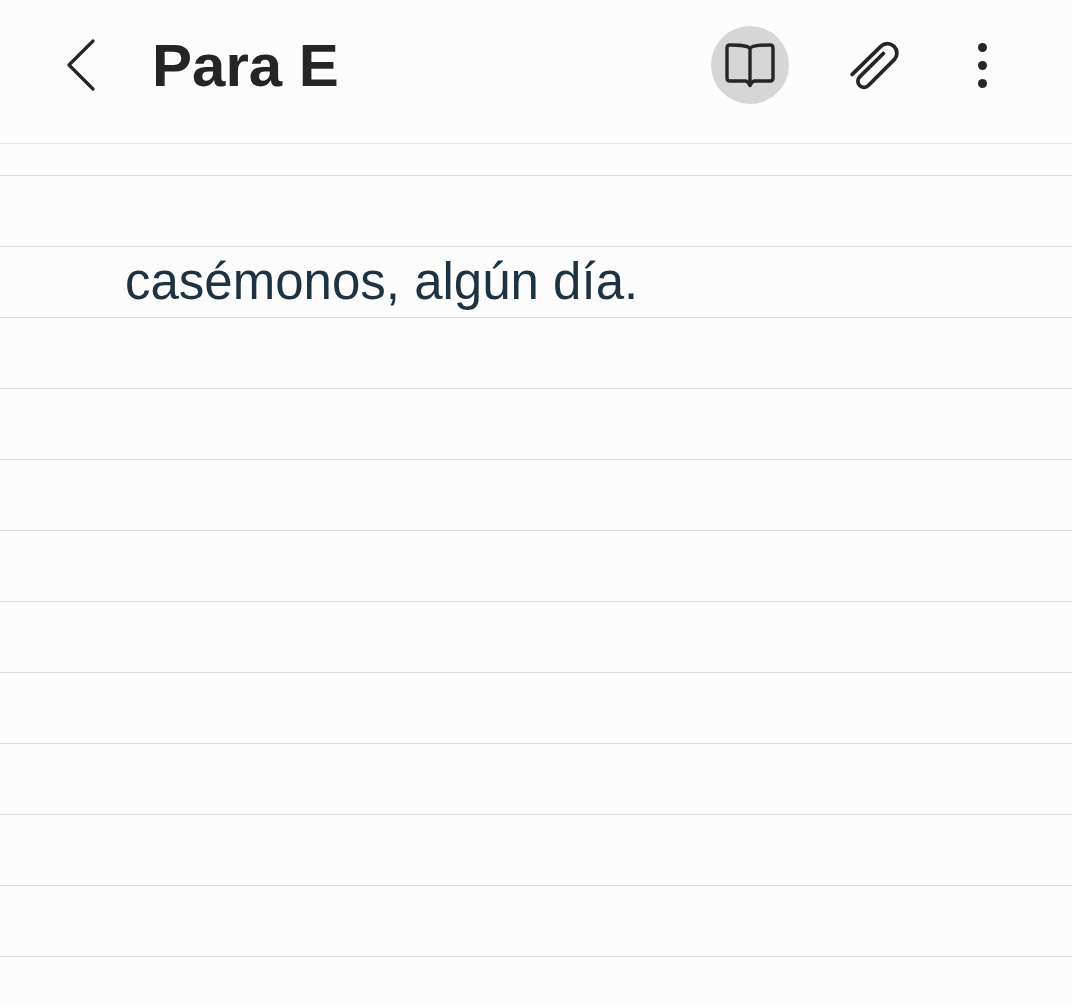 This screenshot has height=1005, width=1072. What do you see at coordinates (875, 65) in the screenshot?
I see `paperclip-icon` at bounding box center [875, 65].